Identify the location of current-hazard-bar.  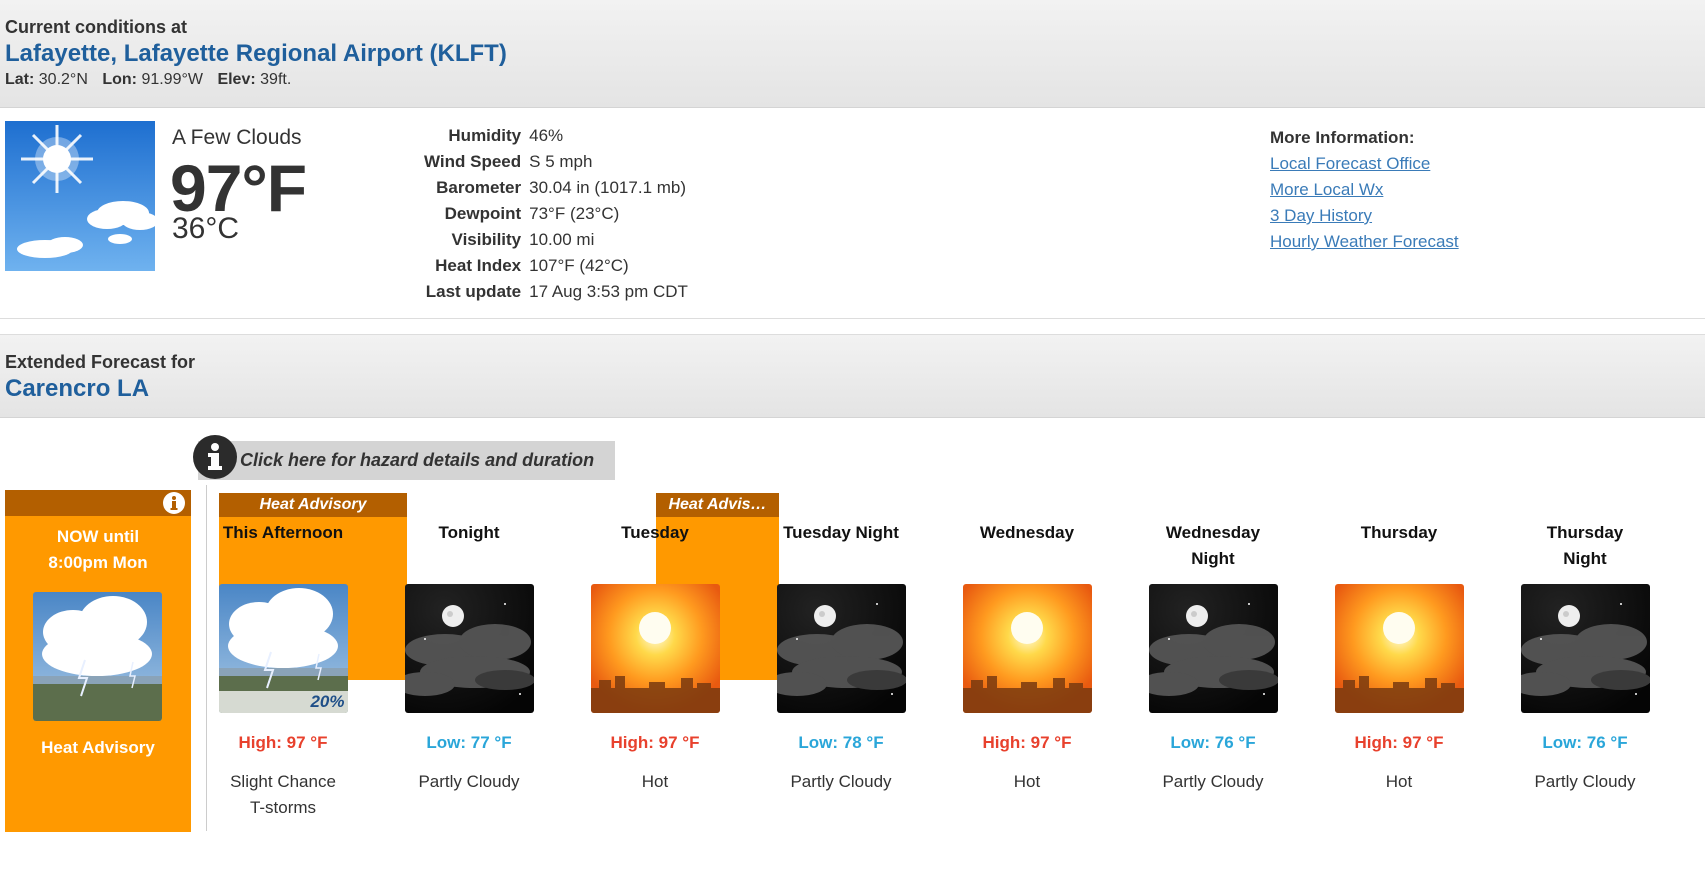
(98, 503).